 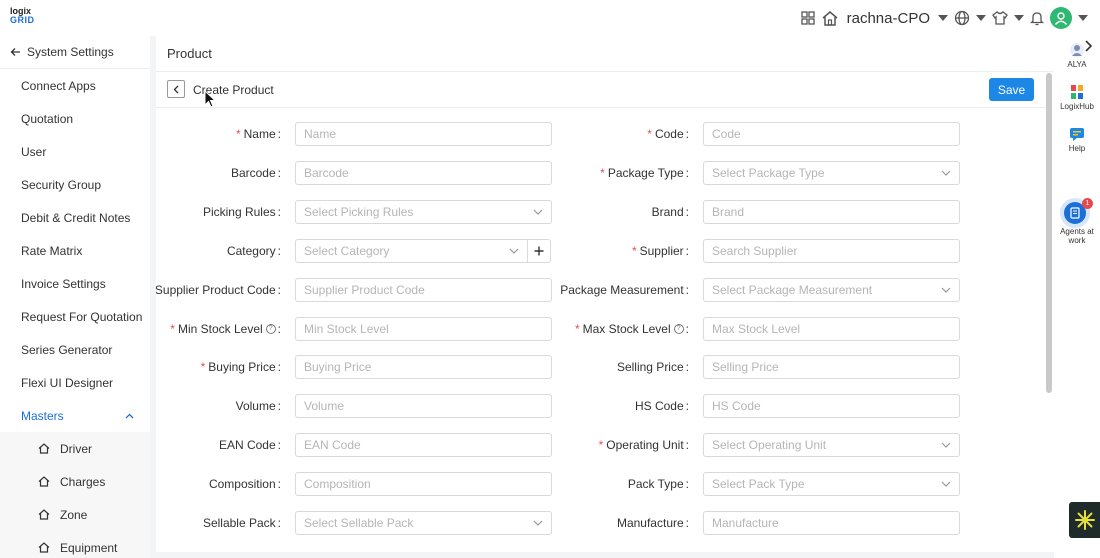 I want to click on field-label: * Min Stock Level?:, so click(x=225, y=329).